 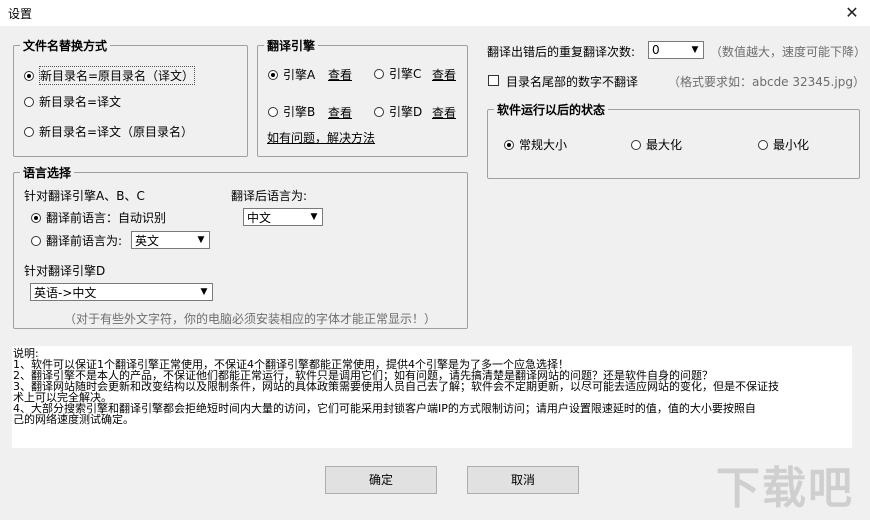 What do you see at coordinates (116, 132) in the screenshot?
I see `rename-option-3-label: 新目录名=译文（原目录名）` at bounding box center [116, 132].